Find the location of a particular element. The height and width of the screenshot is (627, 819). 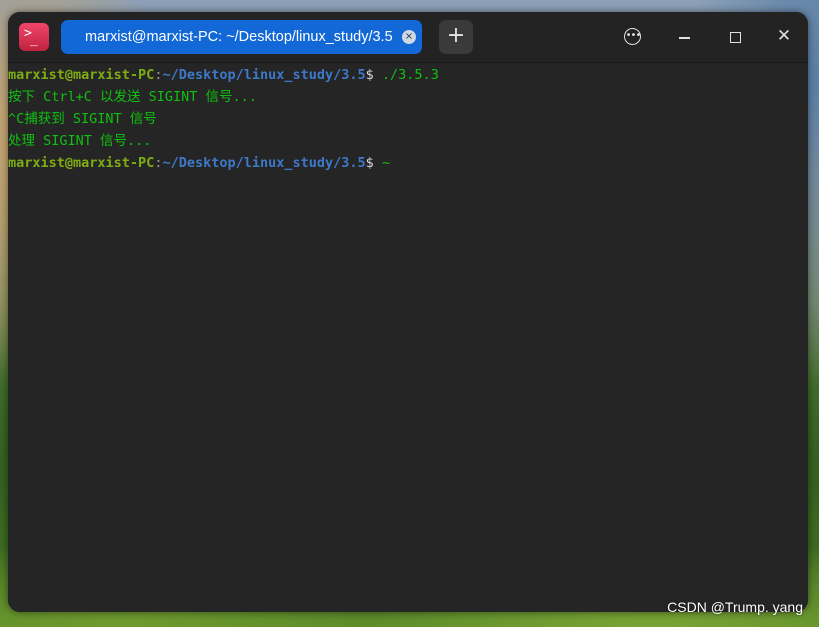

tab-close-icon: × is located at coordinates (409, 37).